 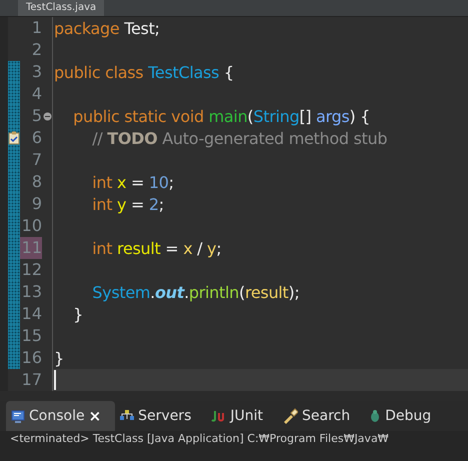 I want to click on code-line: package Test;, so click(x=107, y=28).